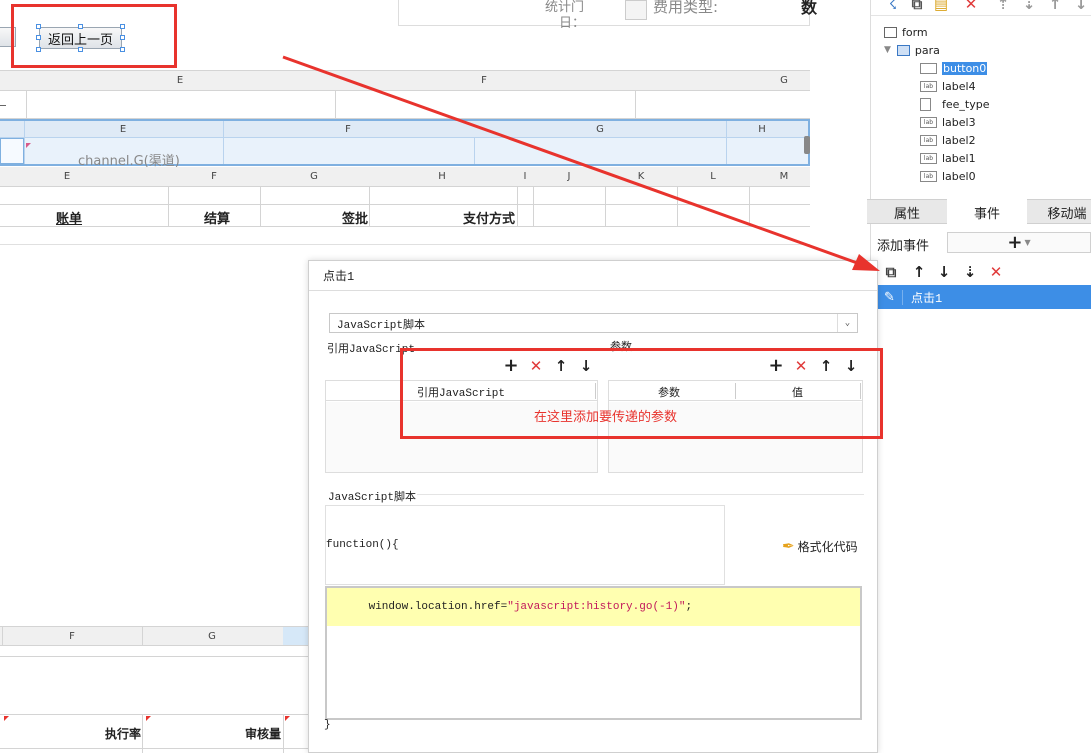 The image size is (1091, 753). Describe the element at coordinates (987, 212) in the screenshot. I see `tab-events: 事件` at that location.